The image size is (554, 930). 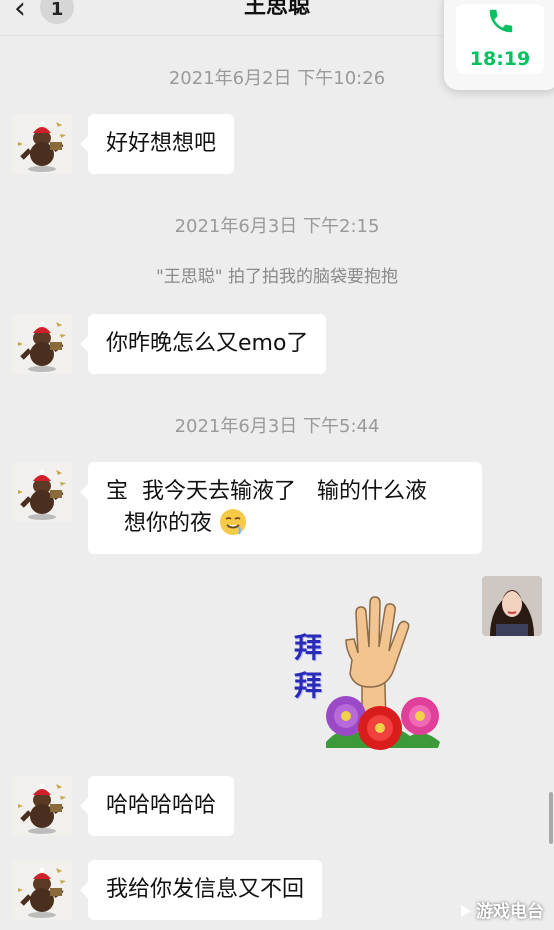 I want to click on watermark-logo-icon, so click(x=466, y=911).